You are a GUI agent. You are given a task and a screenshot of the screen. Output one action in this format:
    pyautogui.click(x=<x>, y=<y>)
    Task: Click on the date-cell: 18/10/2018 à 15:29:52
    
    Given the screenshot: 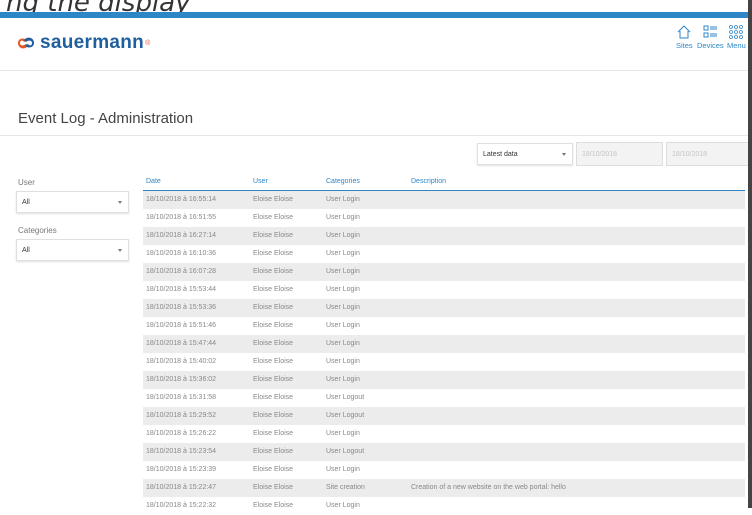 What is the action you would take?
    pyautogui.click(x=181, y=415)
    